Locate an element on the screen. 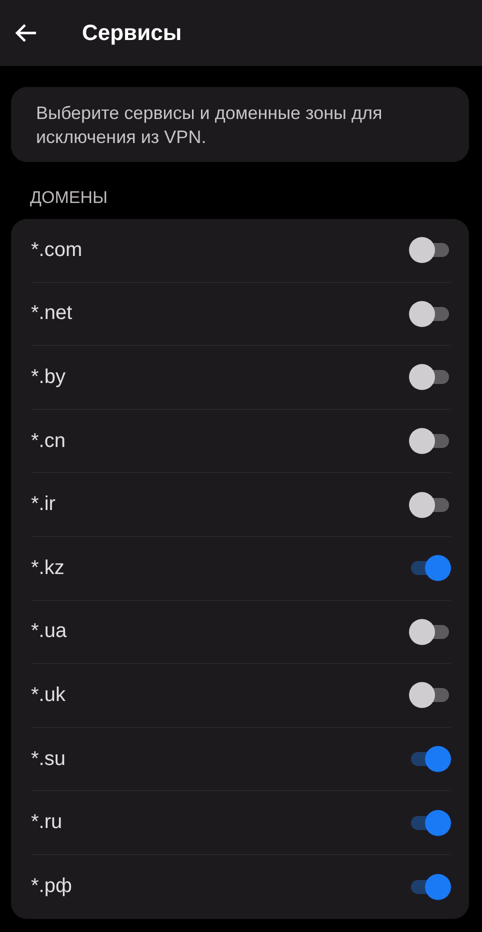  domain-label: *.by is located at coordinates (48, 377).